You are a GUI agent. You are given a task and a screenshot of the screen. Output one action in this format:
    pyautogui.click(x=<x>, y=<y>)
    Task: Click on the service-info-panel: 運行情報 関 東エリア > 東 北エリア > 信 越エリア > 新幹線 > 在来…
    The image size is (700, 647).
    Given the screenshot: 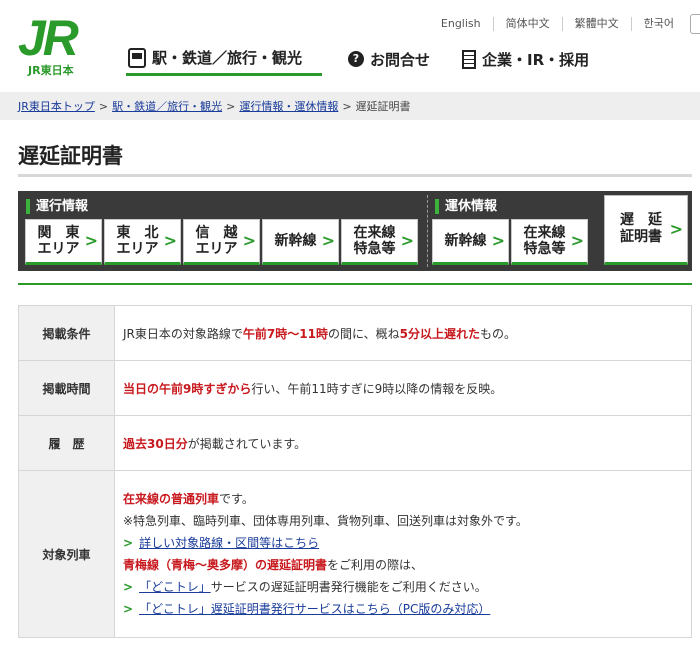 What is the action you would take?
    pyautogui.click(x=355, y=231)
    